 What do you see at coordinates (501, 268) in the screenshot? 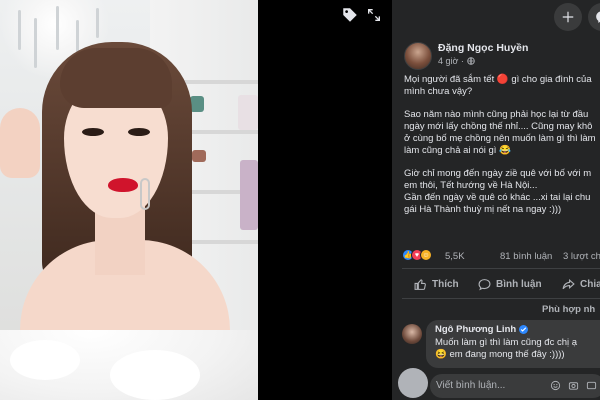
I see `divider` at bounding box center [501, 268].